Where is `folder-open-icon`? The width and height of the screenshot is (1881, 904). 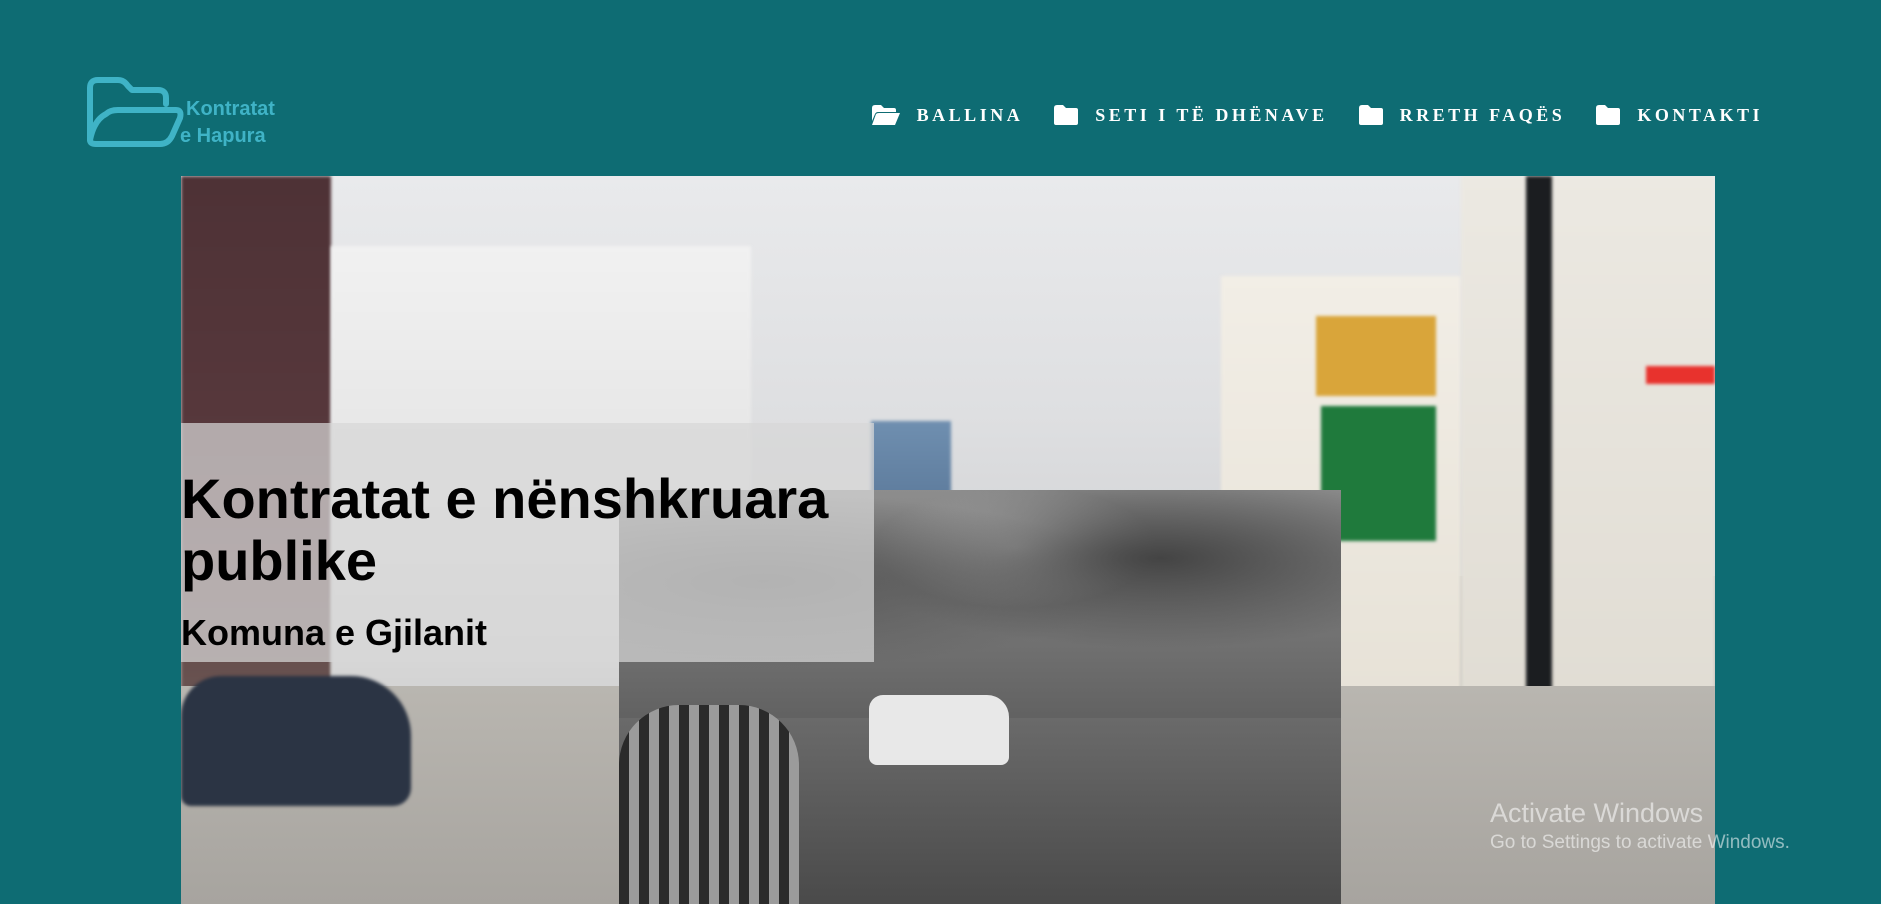
folder-open-icon is located at coordinates (885, 115).